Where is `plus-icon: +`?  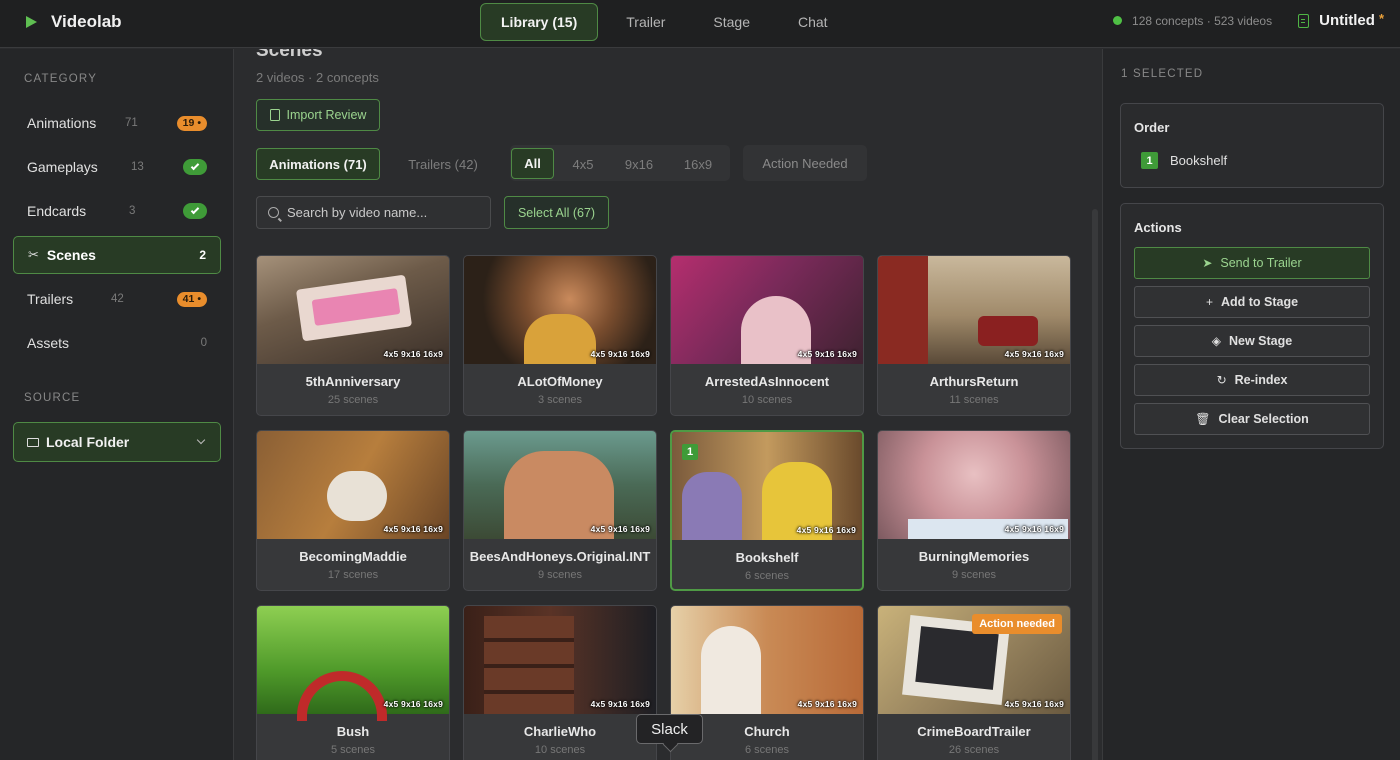 plus-icon: + is located at coordinates (1209, 302).